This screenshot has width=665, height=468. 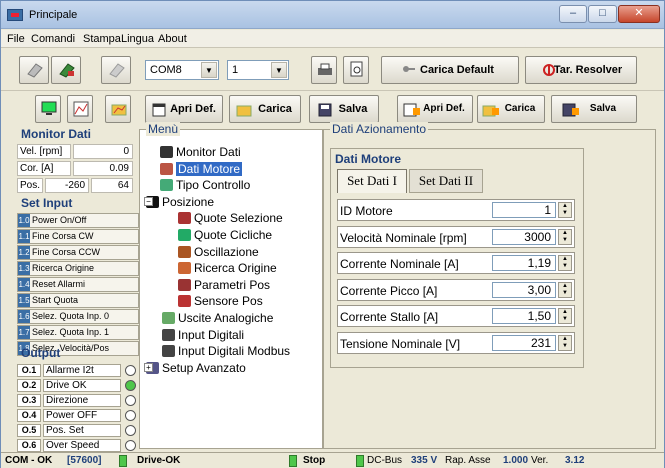 I want to click on tree-item-label: Input Digitali, so click(x=211, y=334).